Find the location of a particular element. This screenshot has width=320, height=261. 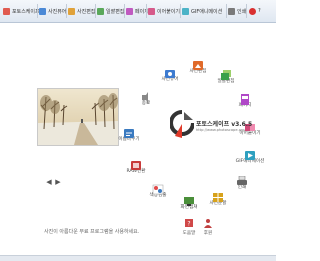

screen-capture-icon is located at coordinates (189, 199).